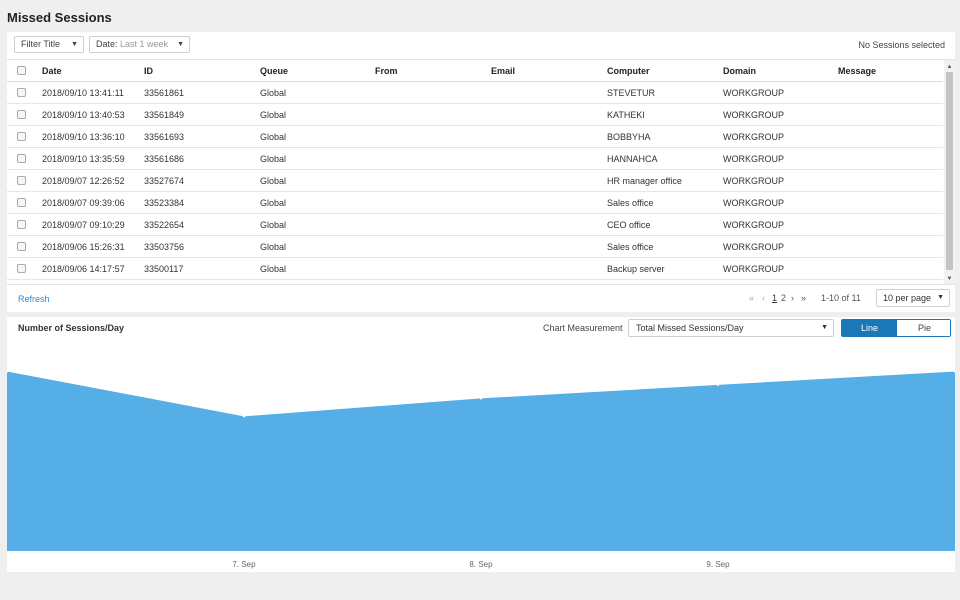  Describe the element at coordinates (503, 71) in the screenshot. I see `column-header-email: Email` at that location.